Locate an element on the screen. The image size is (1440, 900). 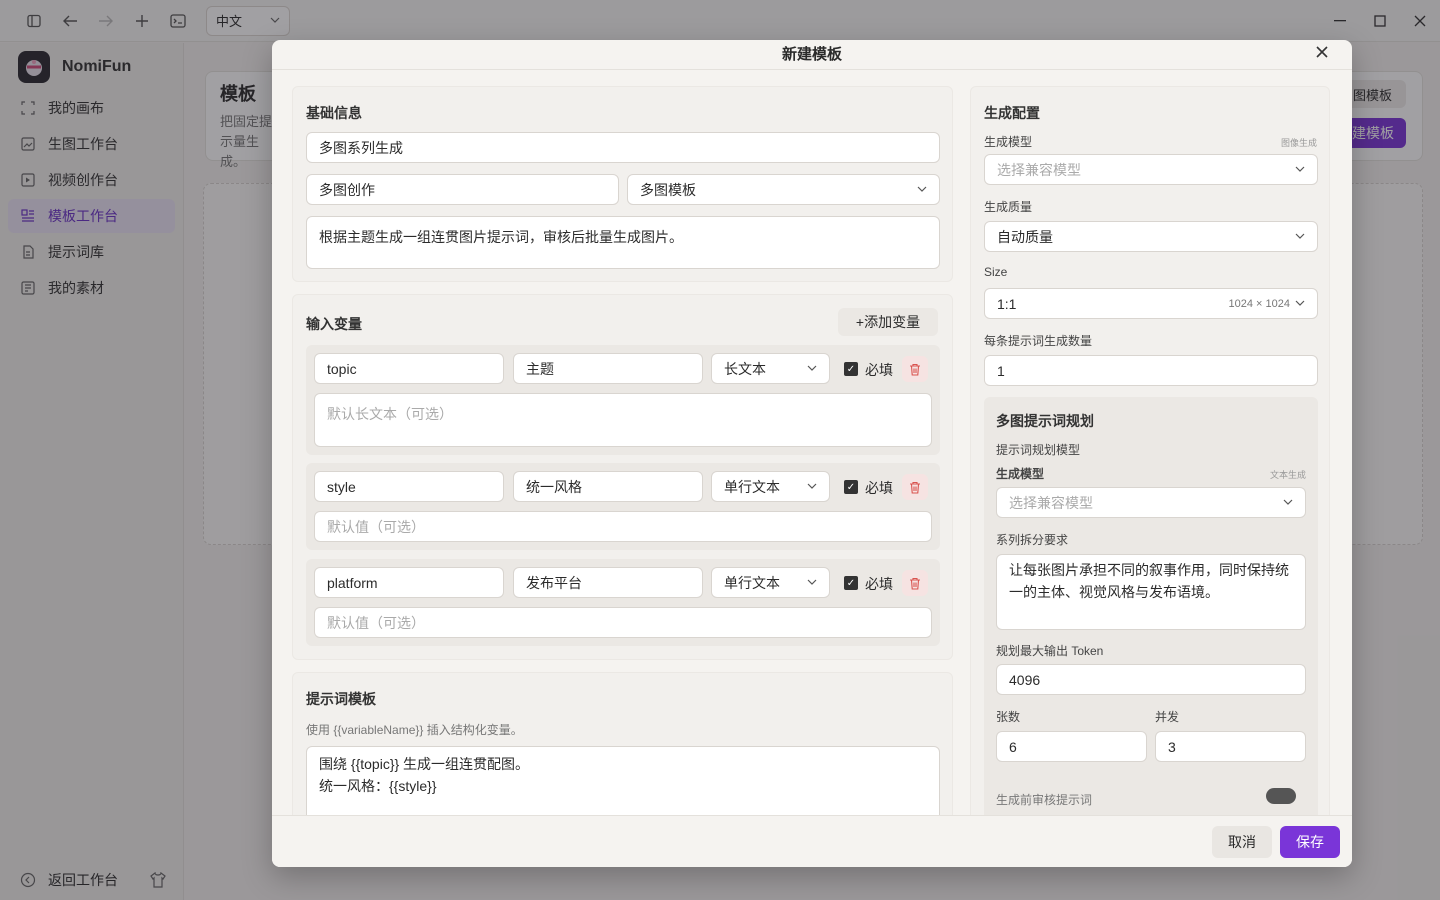
image-model-select: 选择兼容模型 is located at coordinates (1151, 169).